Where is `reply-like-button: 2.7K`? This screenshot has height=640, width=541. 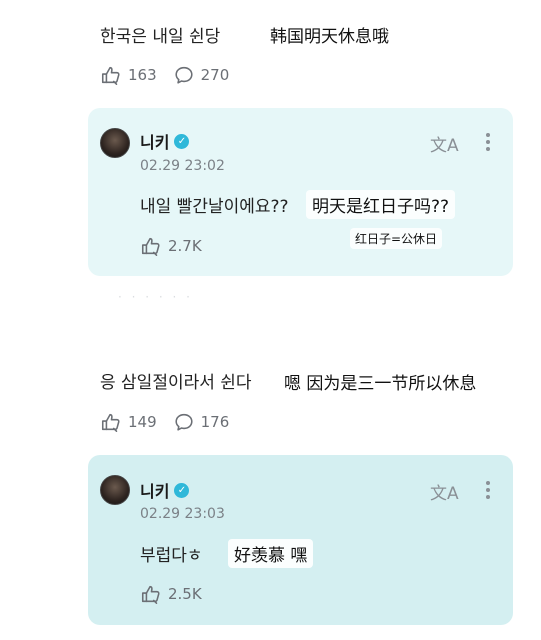 reply-like-button: 2.7K is located at coordinates (171, 246).